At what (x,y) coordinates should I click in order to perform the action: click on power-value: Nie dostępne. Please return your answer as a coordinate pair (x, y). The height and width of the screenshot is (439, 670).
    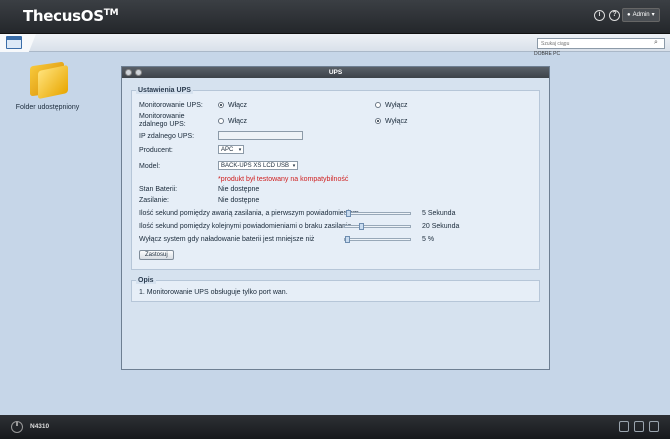
    Looking at the image, I should click on (239, 200).